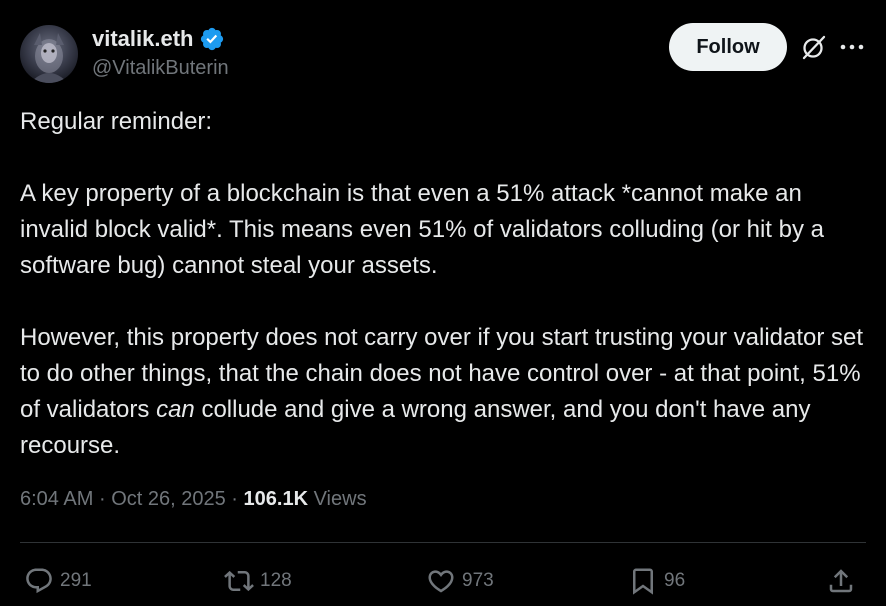  What do you see at coordinates (276, 580) in the screenshot?
I see `repost-count: 128` at bounding box center [276, 580].